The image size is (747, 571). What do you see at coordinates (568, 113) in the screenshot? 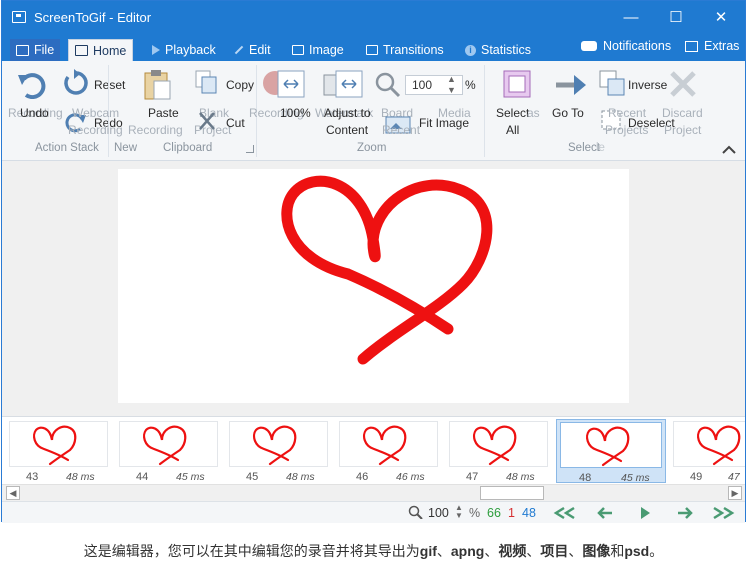
I see `go-to-button: Go To` at bounding box center [568, 113].